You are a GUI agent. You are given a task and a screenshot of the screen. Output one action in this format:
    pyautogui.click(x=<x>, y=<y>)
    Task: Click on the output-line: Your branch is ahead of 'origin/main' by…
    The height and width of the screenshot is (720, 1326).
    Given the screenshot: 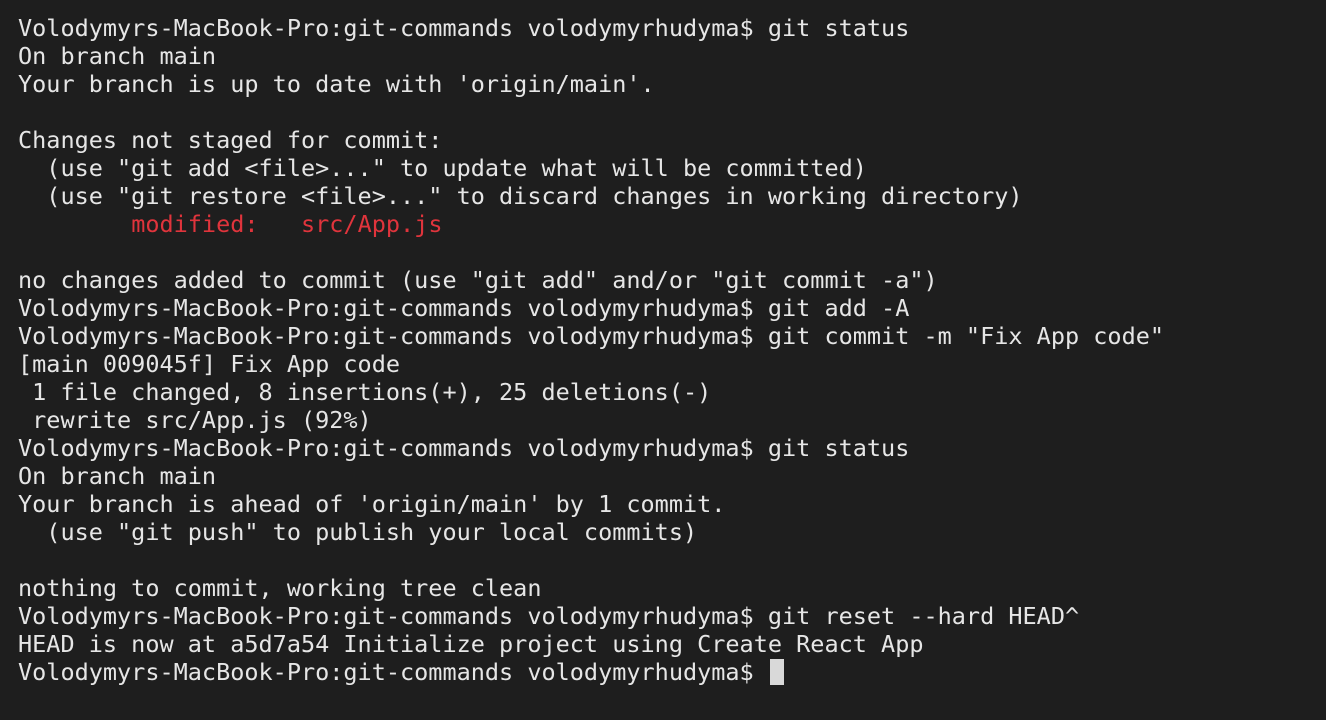 What is the action you would take?
    pyautogui.click(x=372, y=504)
    